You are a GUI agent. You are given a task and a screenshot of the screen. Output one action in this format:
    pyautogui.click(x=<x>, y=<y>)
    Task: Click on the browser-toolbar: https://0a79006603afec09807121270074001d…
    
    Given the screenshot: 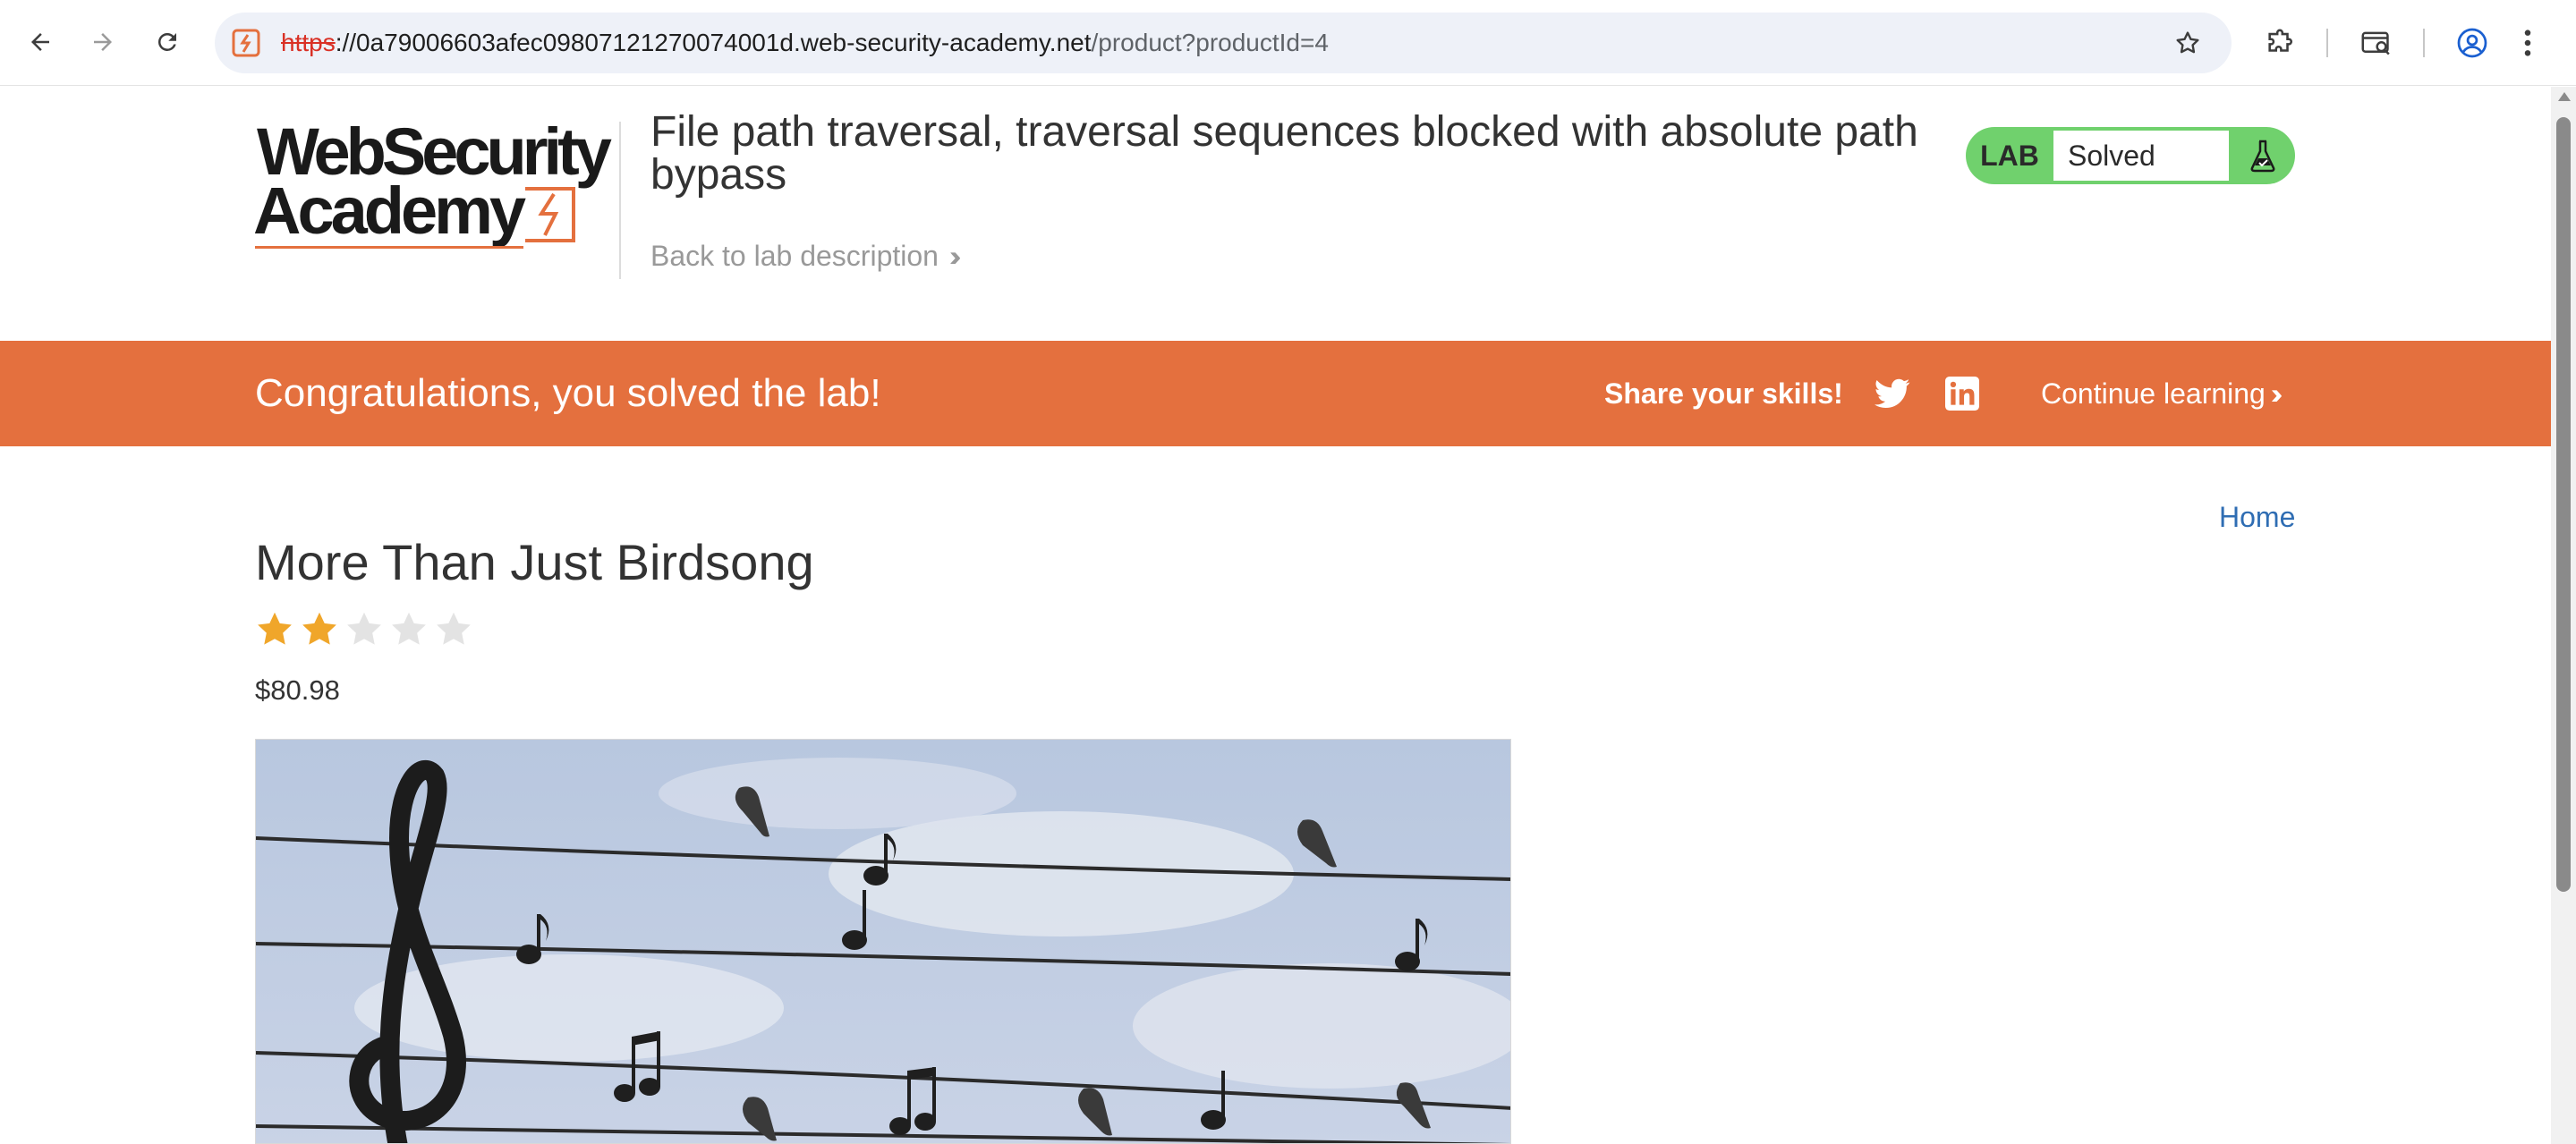 What is the action you would take?
    pyautogui.click(x=1288, y=43)
    